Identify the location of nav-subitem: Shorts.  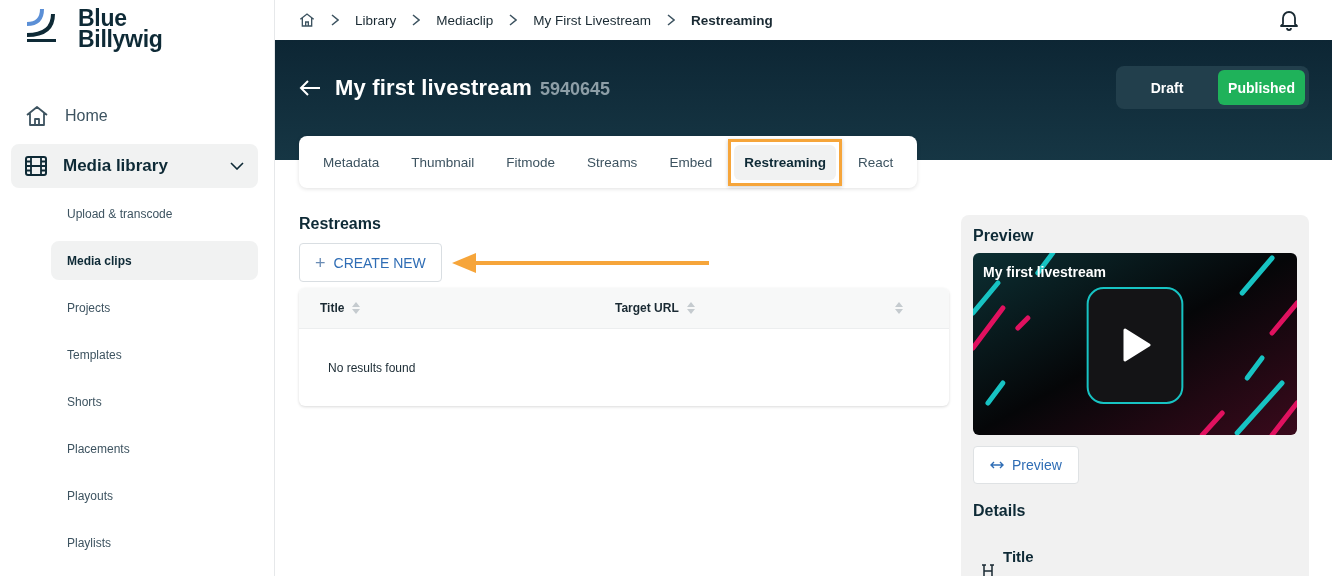
(154, 401).